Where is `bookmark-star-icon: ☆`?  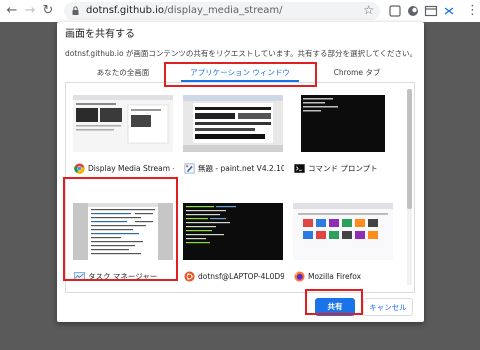
bookmark-star-icon: ☆ is located at coordinates (368, 10).